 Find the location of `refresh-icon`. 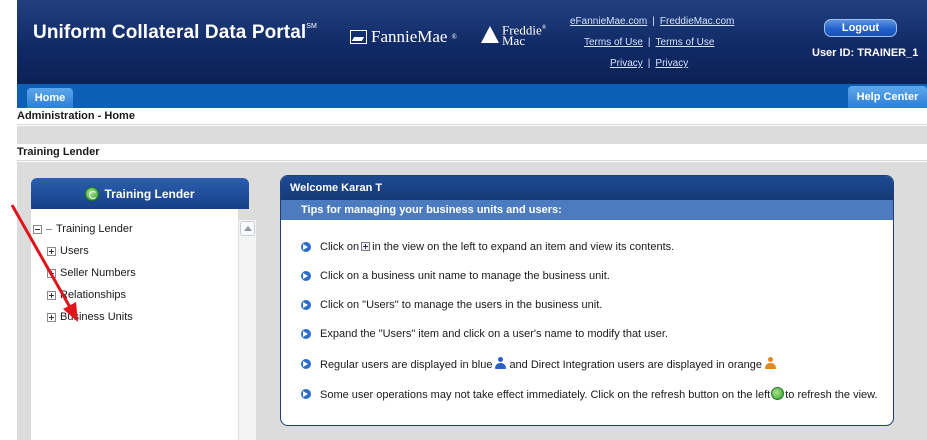

refresh-icon is located at coordinates (778, 393).